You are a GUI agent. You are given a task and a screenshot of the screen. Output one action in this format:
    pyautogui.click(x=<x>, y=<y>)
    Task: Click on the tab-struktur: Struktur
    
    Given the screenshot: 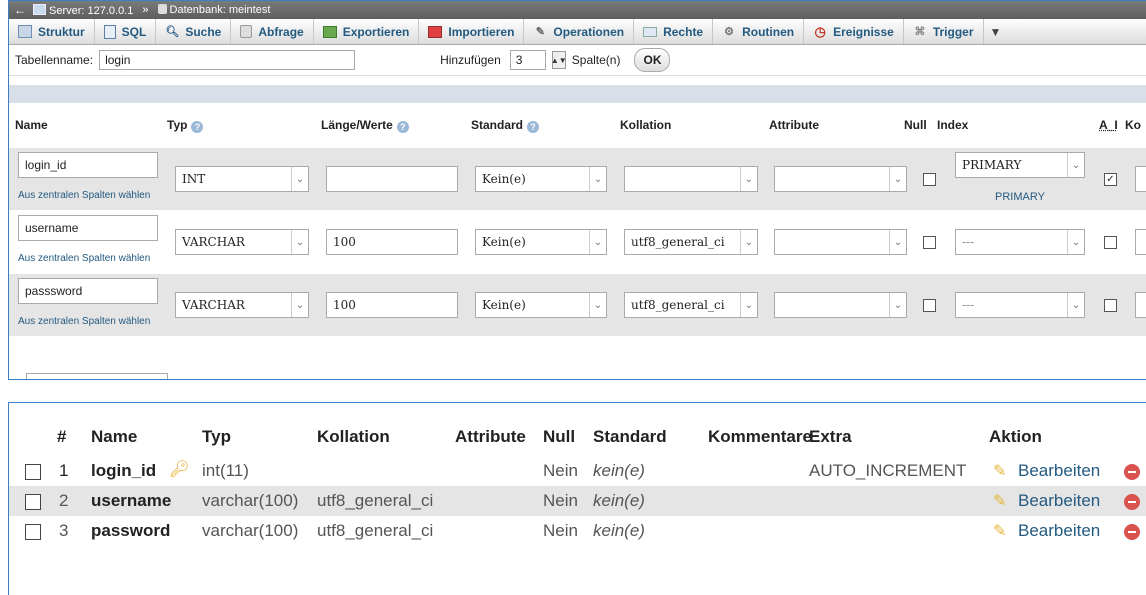 What is the action you would take?
    pyautogui.click(x=52, y=31)
    